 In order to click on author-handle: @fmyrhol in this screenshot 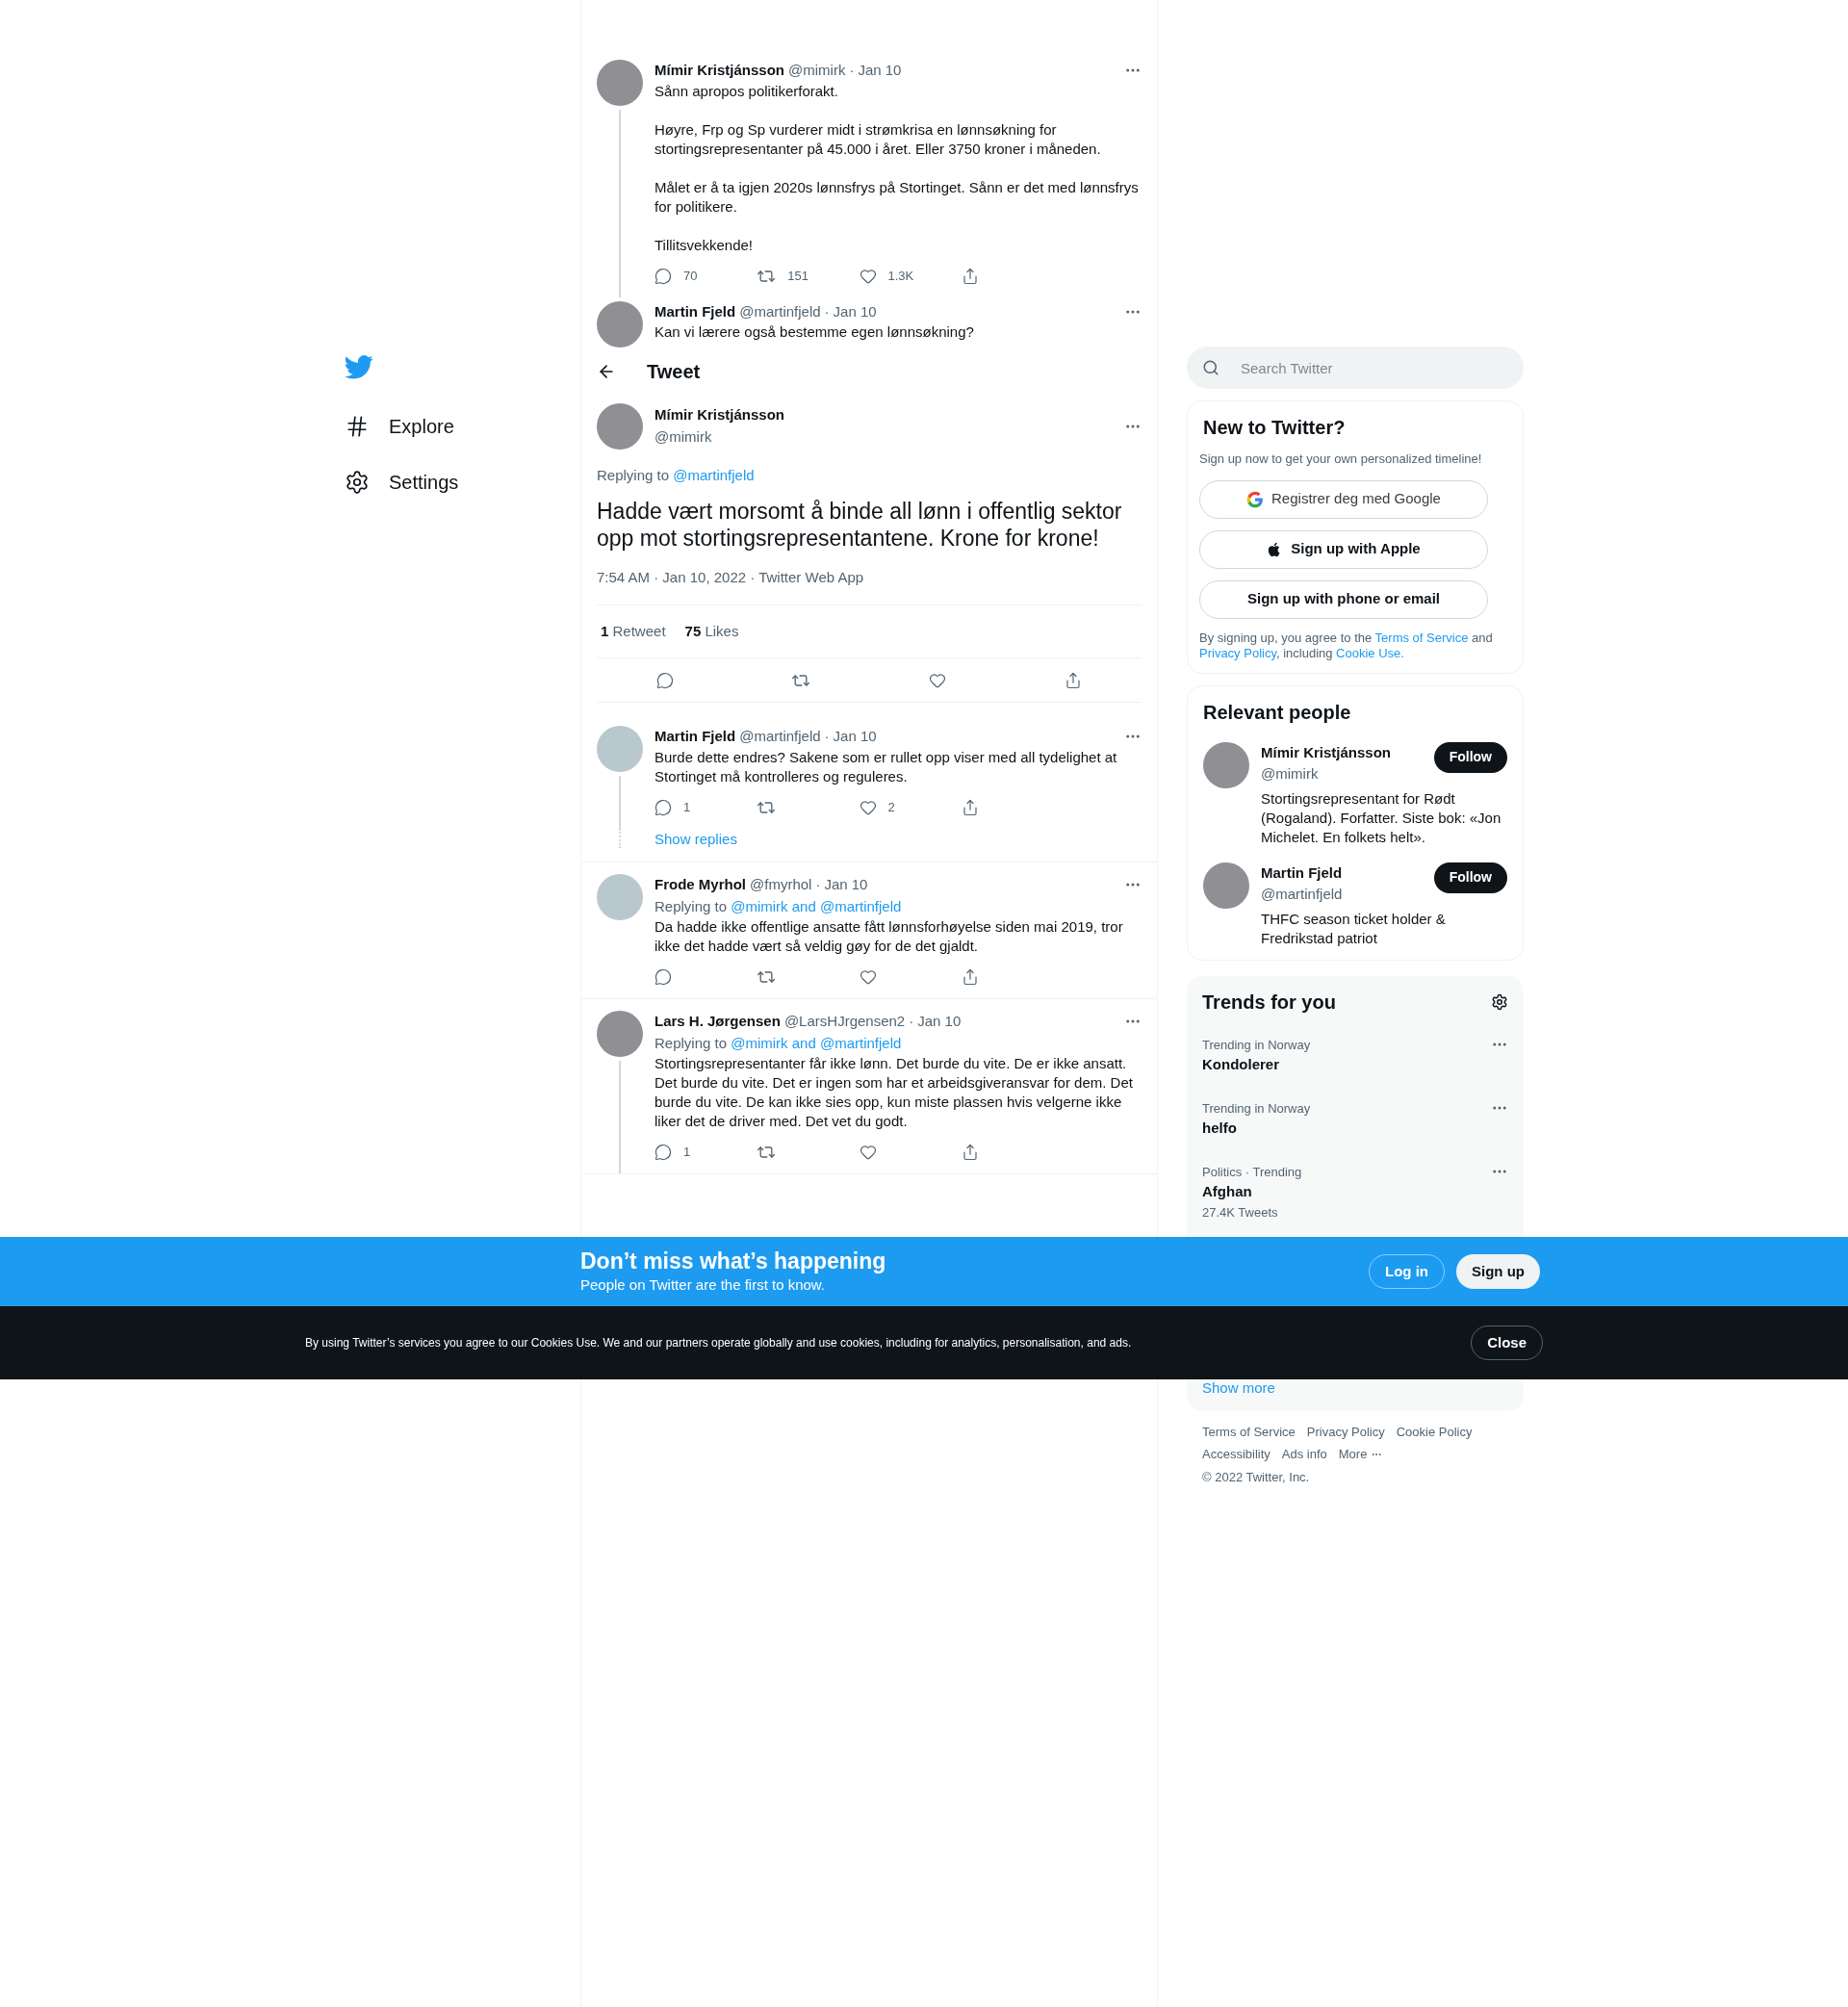, I will do `click(781, 885)`.